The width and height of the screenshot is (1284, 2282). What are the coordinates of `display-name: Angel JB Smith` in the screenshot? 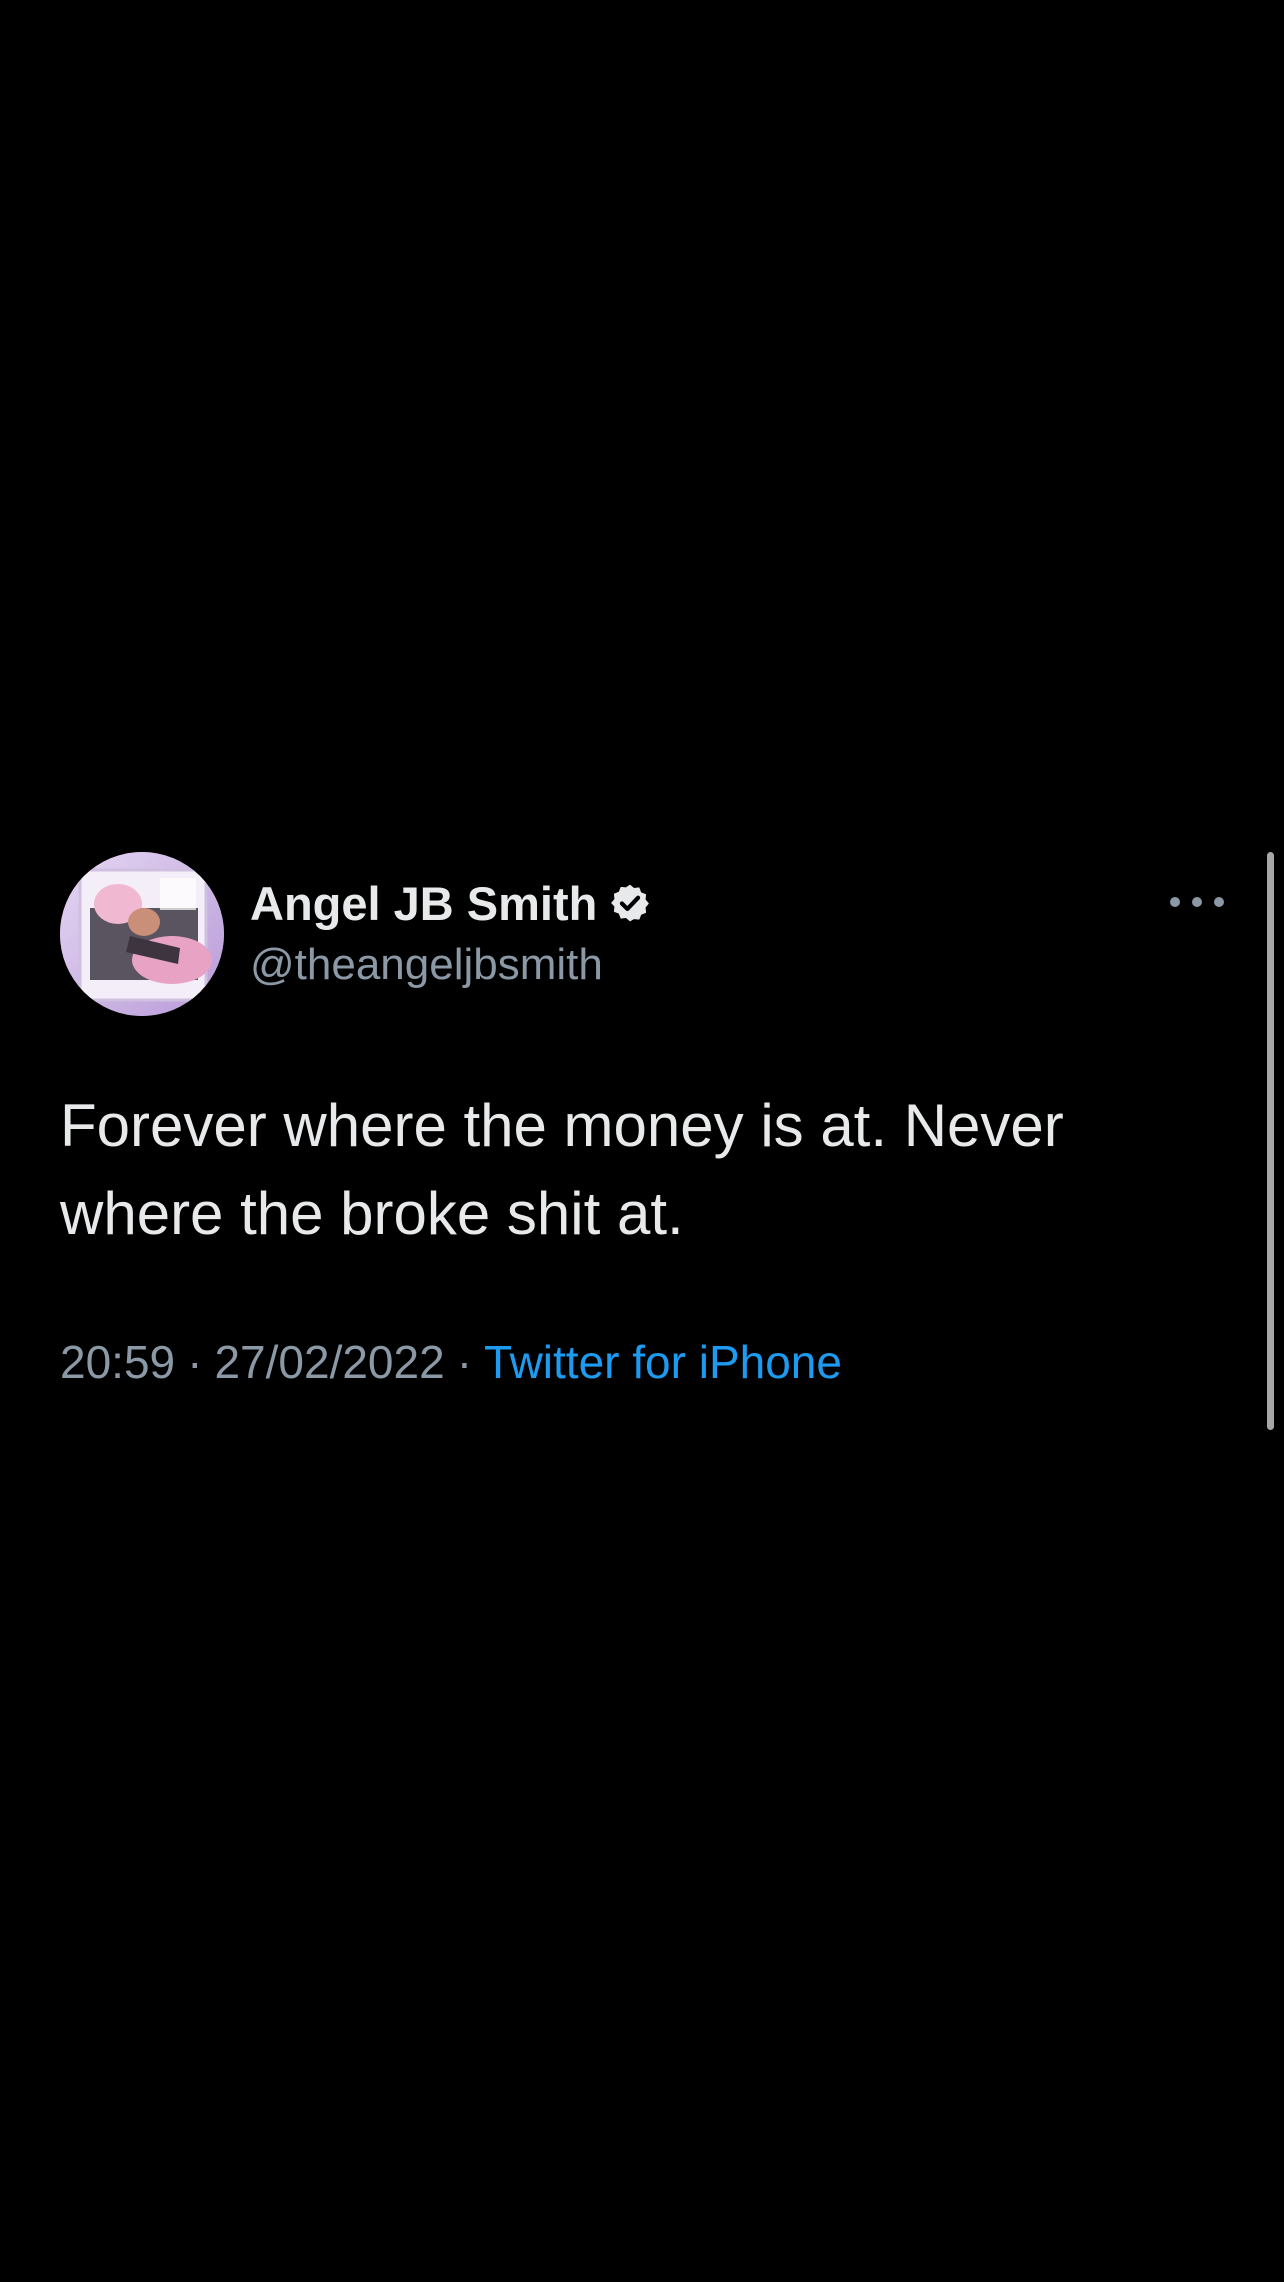 It's located at (423, 903).